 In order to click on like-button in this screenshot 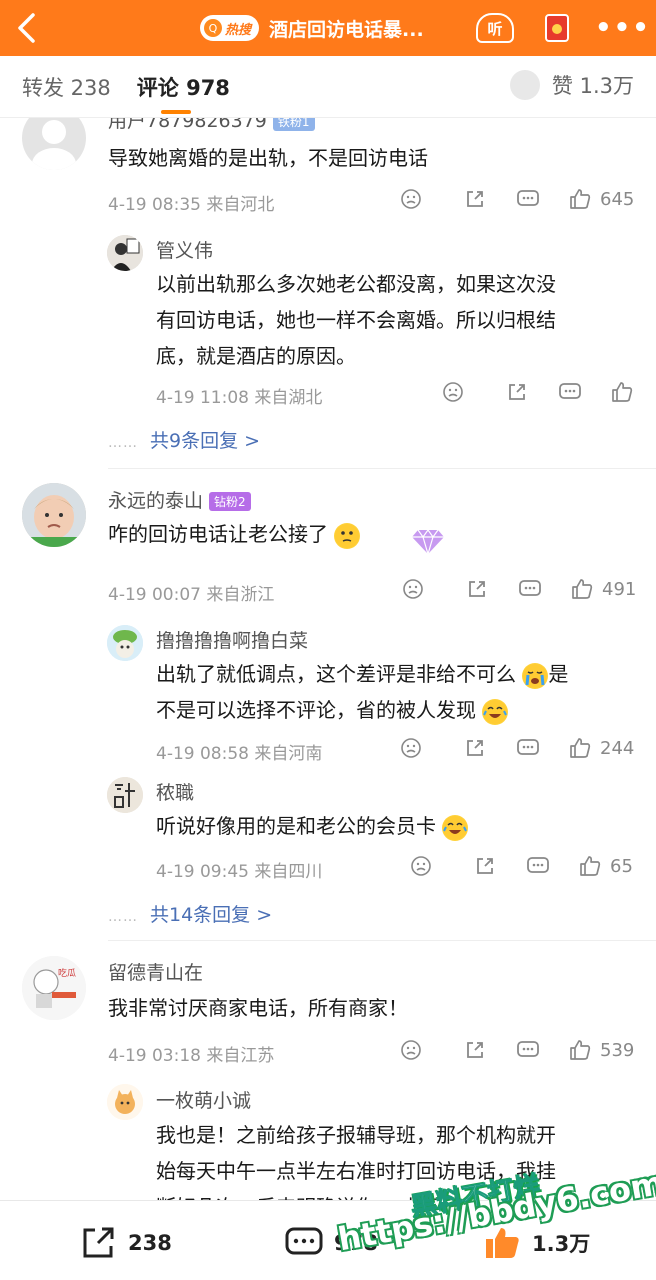, I will do `click(622, 392)`.